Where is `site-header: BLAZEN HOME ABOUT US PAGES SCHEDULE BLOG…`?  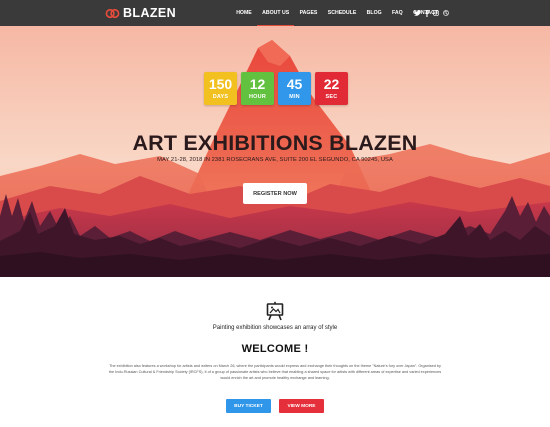
site-header: BLAZEN HOME ABOUT US PAGES SCHEDULE BLOG… is located at coordinates (275, 13).